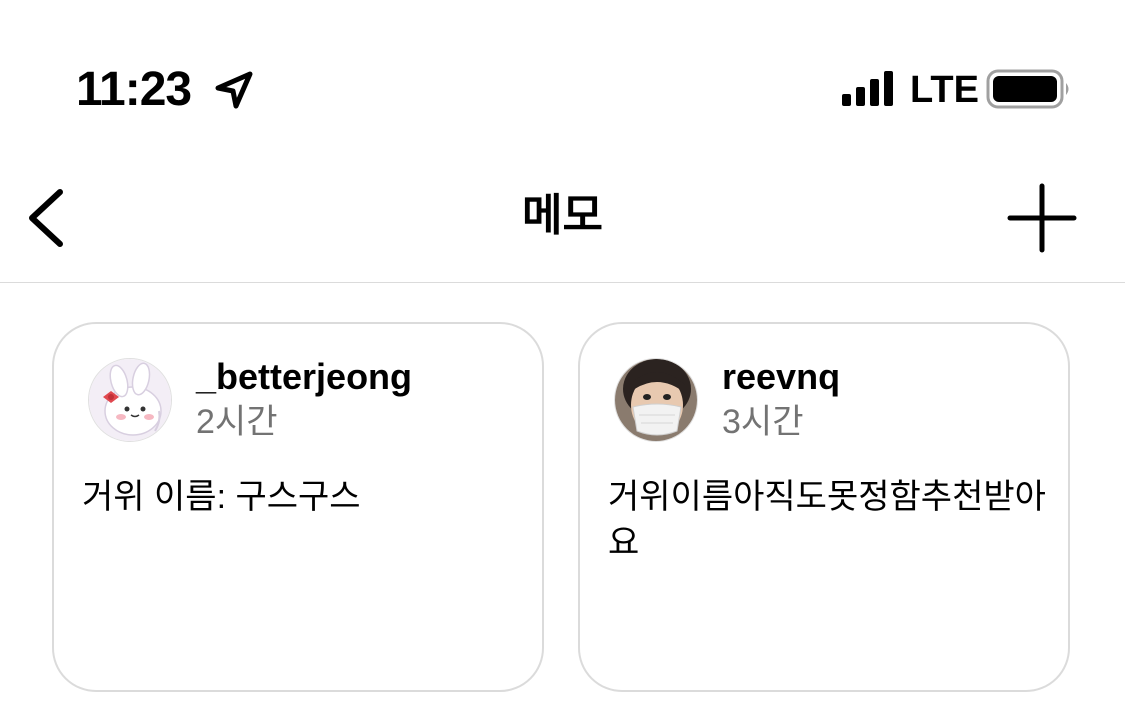  Describe the element at coordinates (221, 497) in the screenshot. I see `memo-text: 거위 이름: 구스구스` at that location.